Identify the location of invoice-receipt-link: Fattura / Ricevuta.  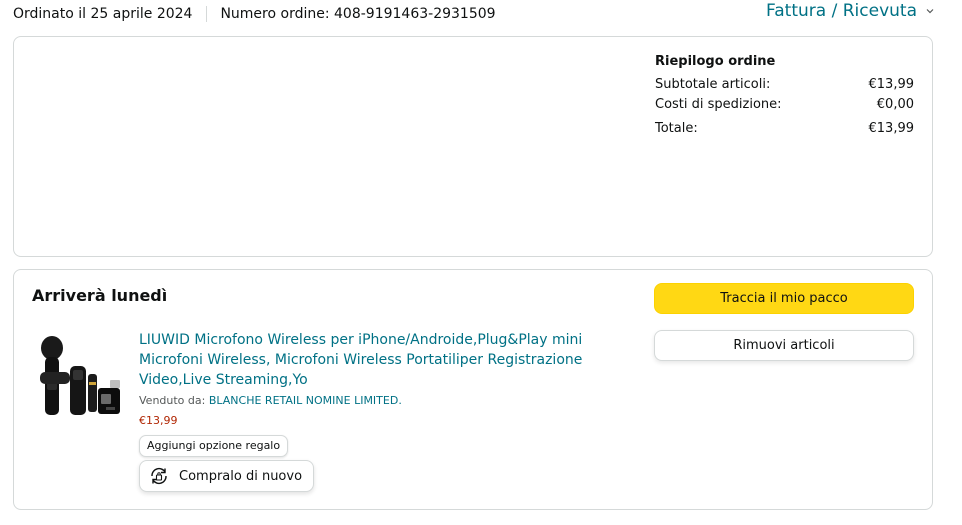
(850, 11).